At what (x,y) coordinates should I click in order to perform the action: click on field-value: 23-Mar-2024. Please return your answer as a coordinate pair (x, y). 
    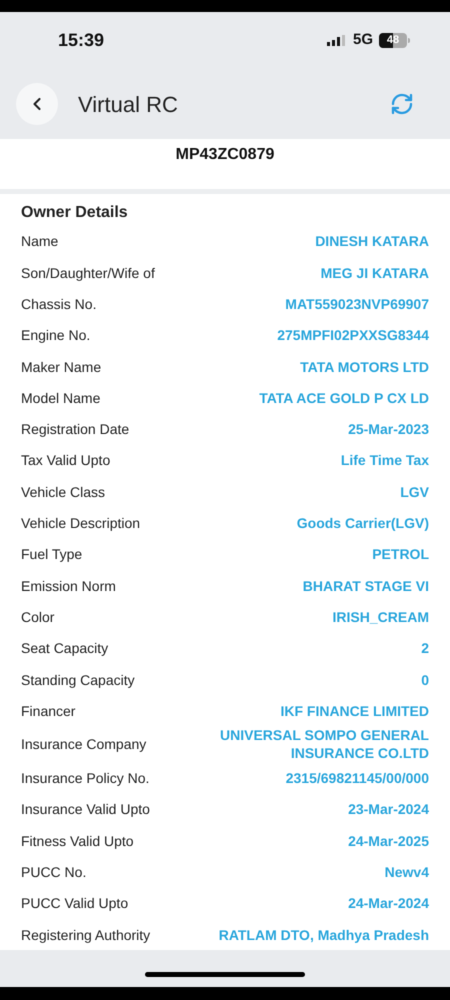
    Looking at the image, I should click on (388, 809).